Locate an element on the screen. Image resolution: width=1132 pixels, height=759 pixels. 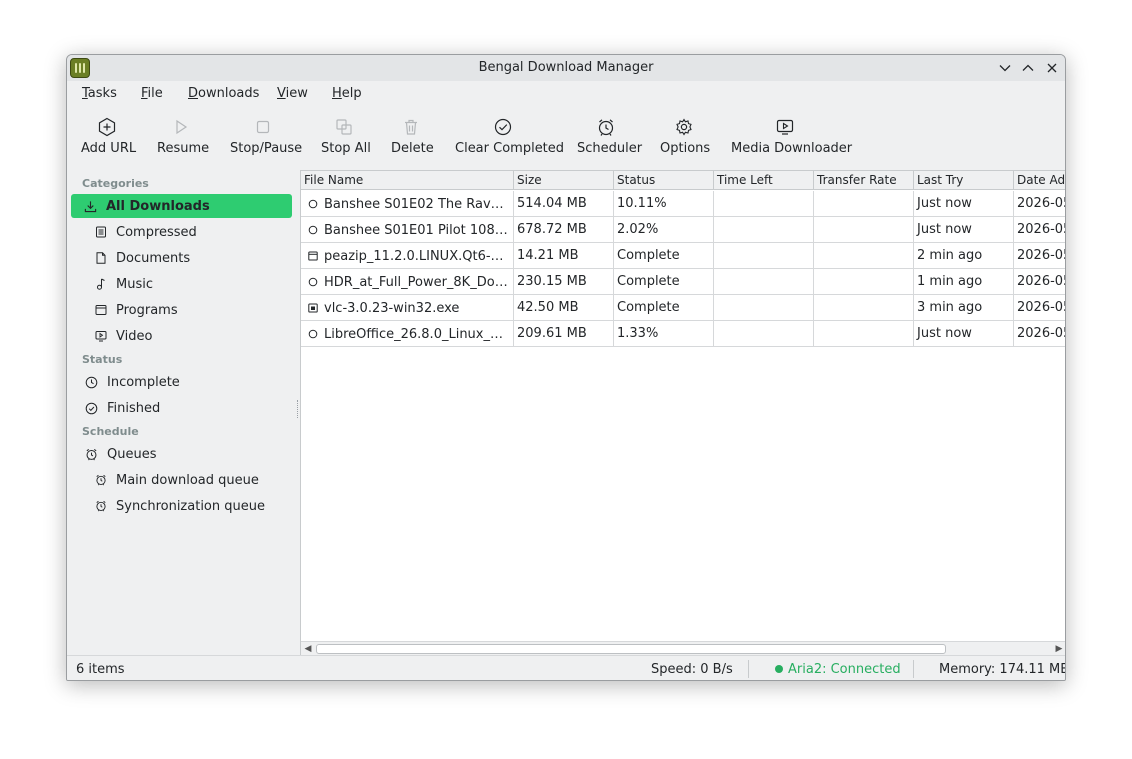
sidebar-item-documents: Documents is located at coordinates (193, 258).